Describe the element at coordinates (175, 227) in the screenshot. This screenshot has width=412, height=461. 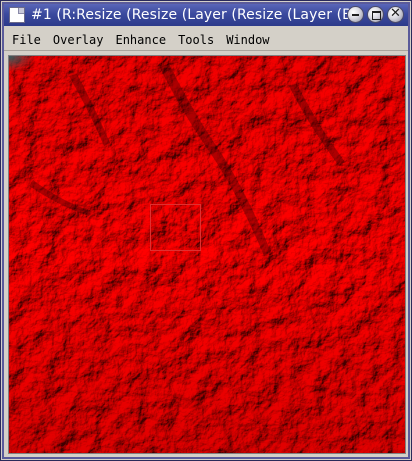
I see `zoom-region-box` at that location.